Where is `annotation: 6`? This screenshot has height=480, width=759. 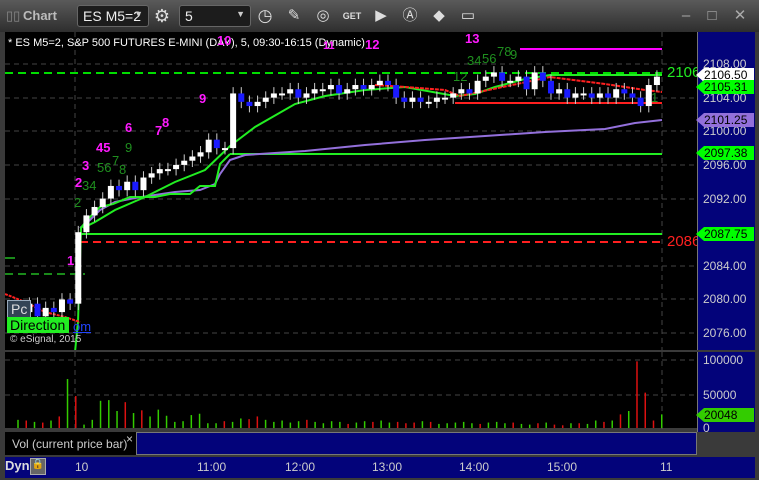
annotation: 6 is located at coordinates (129, 127).